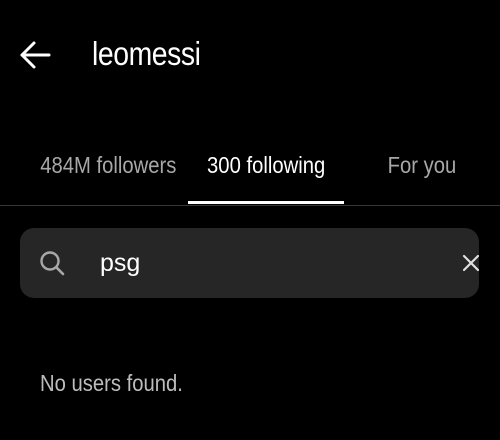 The image size is (500, 440). Describe the element at coordinates (52, 263) in the screenshot. I see `search-icon` at that location.